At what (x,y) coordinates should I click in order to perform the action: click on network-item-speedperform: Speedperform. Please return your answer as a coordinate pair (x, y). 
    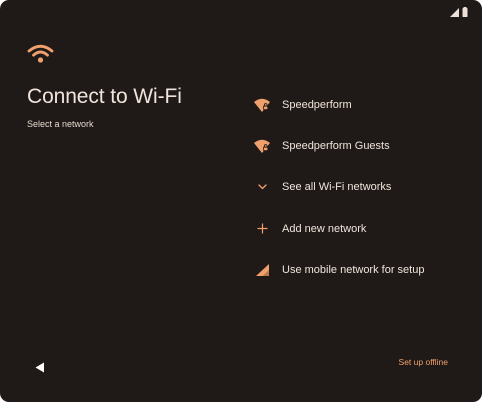
    Looking at the image, I should click on (354, 104).